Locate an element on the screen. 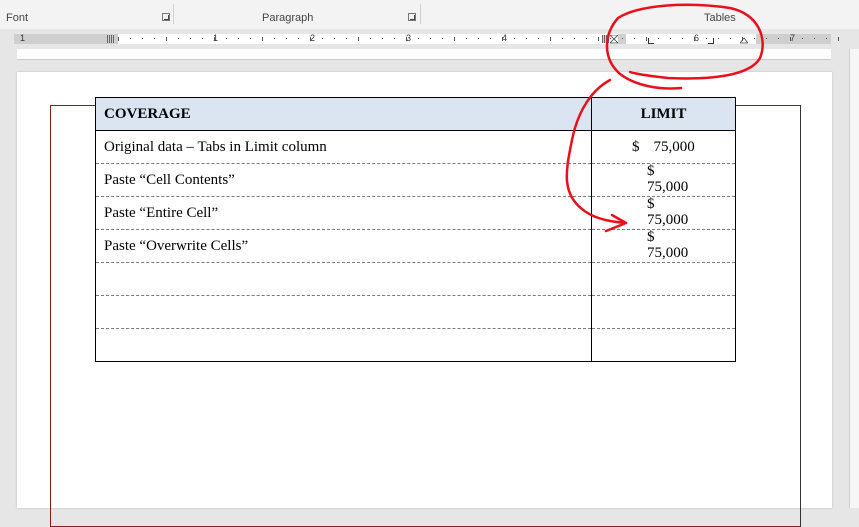  horizontal-ruler-area: 1 1 2 3 4 6 7 is located at coordinates (429, 39).